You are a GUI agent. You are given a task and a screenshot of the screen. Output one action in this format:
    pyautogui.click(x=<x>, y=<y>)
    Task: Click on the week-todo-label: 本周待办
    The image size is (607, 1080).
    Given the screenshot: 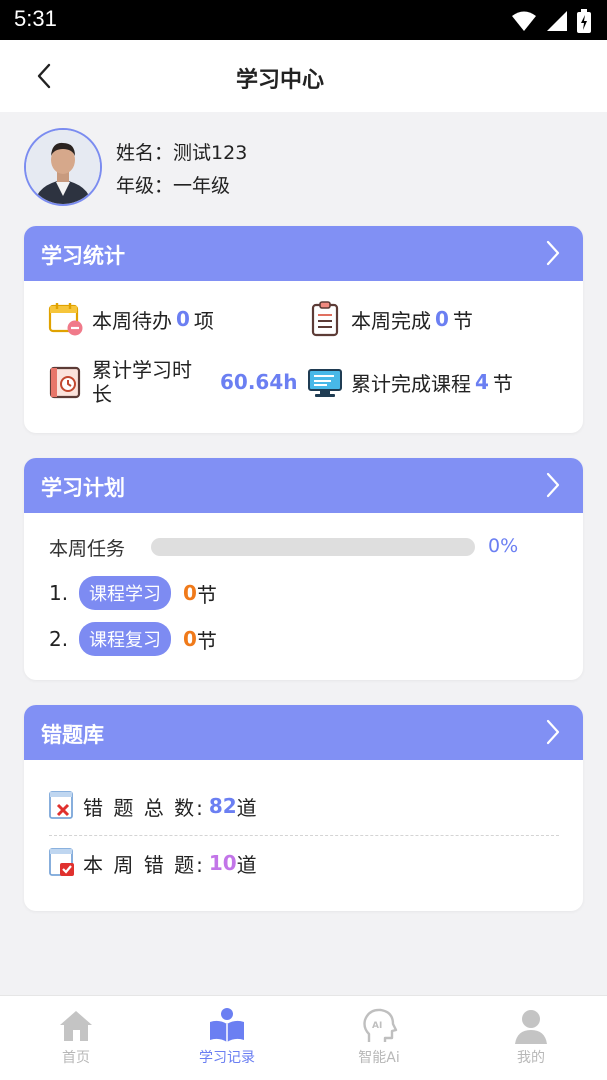 What is the action you would take?
    pyautogui.click(x=132, y=320)
    